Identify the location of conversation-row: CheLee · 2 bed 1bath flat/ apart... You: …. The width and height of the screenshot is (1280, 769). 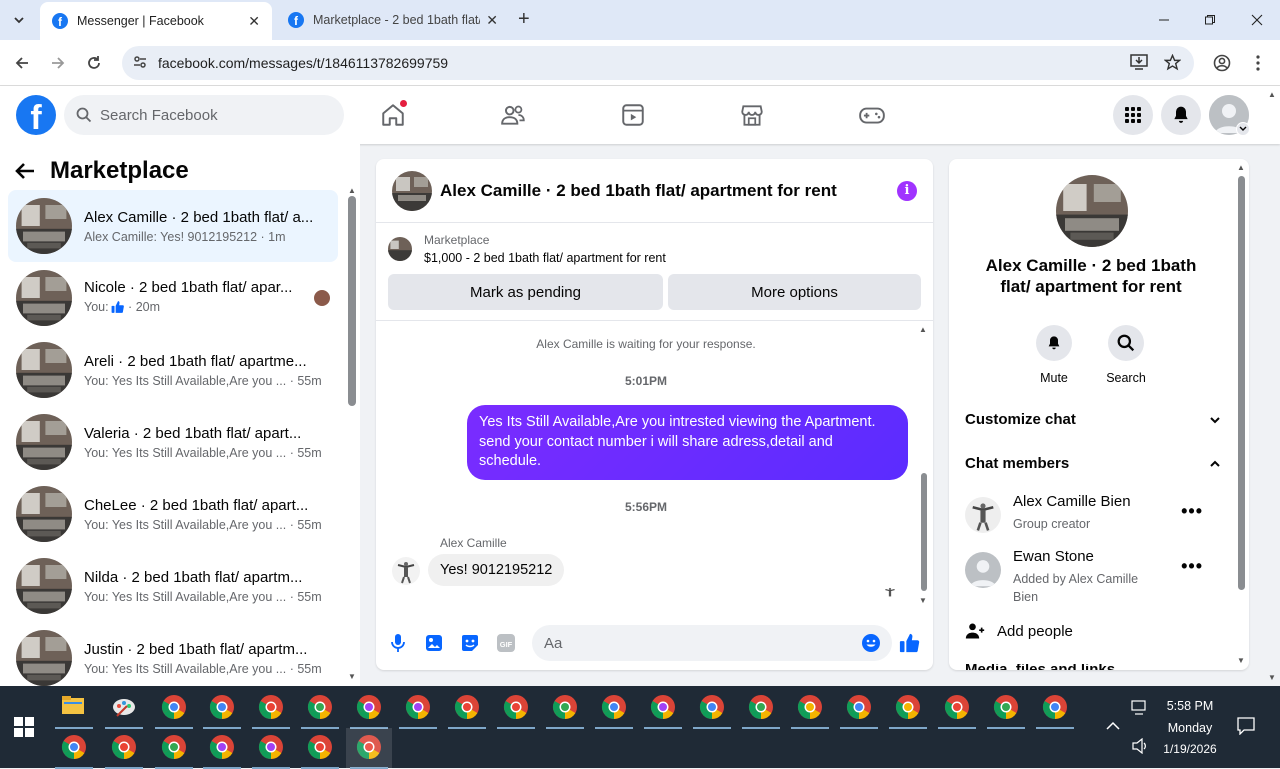
(173, 514).